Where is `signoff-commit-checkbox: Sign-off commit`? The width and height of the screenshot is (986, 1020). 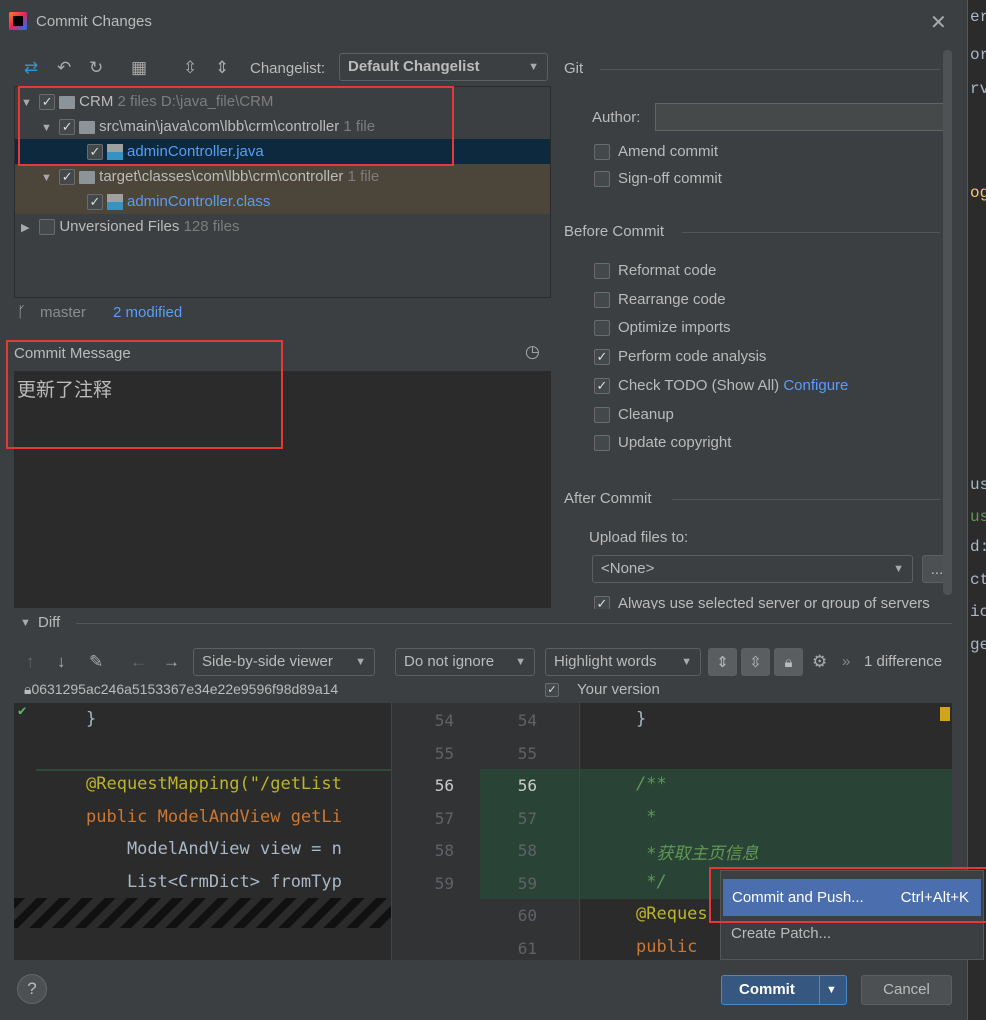
signoff-commit-checkbox: Sign-off commit is located at coordinates (658, 179).